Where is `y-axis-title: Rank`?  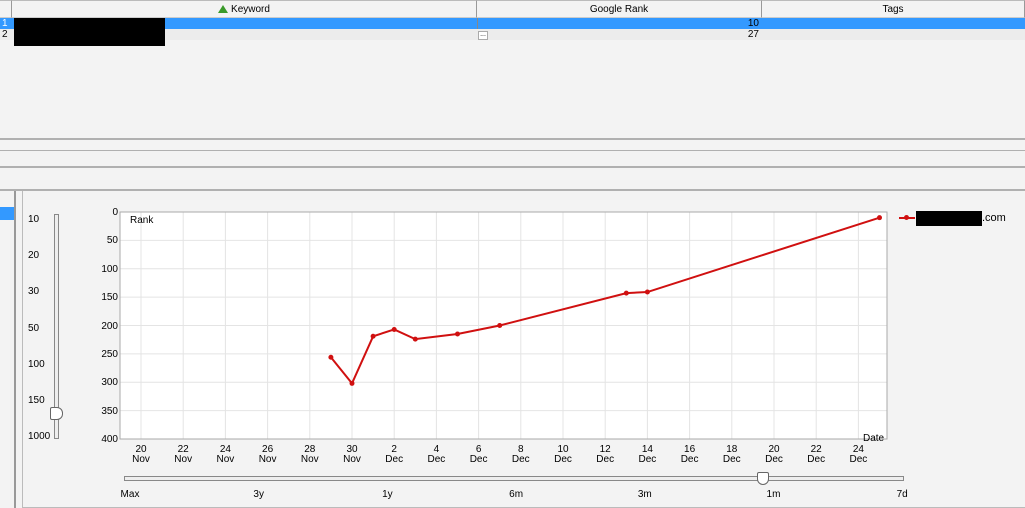
y-axis-title: Rank is located at coordinates (142, 220).